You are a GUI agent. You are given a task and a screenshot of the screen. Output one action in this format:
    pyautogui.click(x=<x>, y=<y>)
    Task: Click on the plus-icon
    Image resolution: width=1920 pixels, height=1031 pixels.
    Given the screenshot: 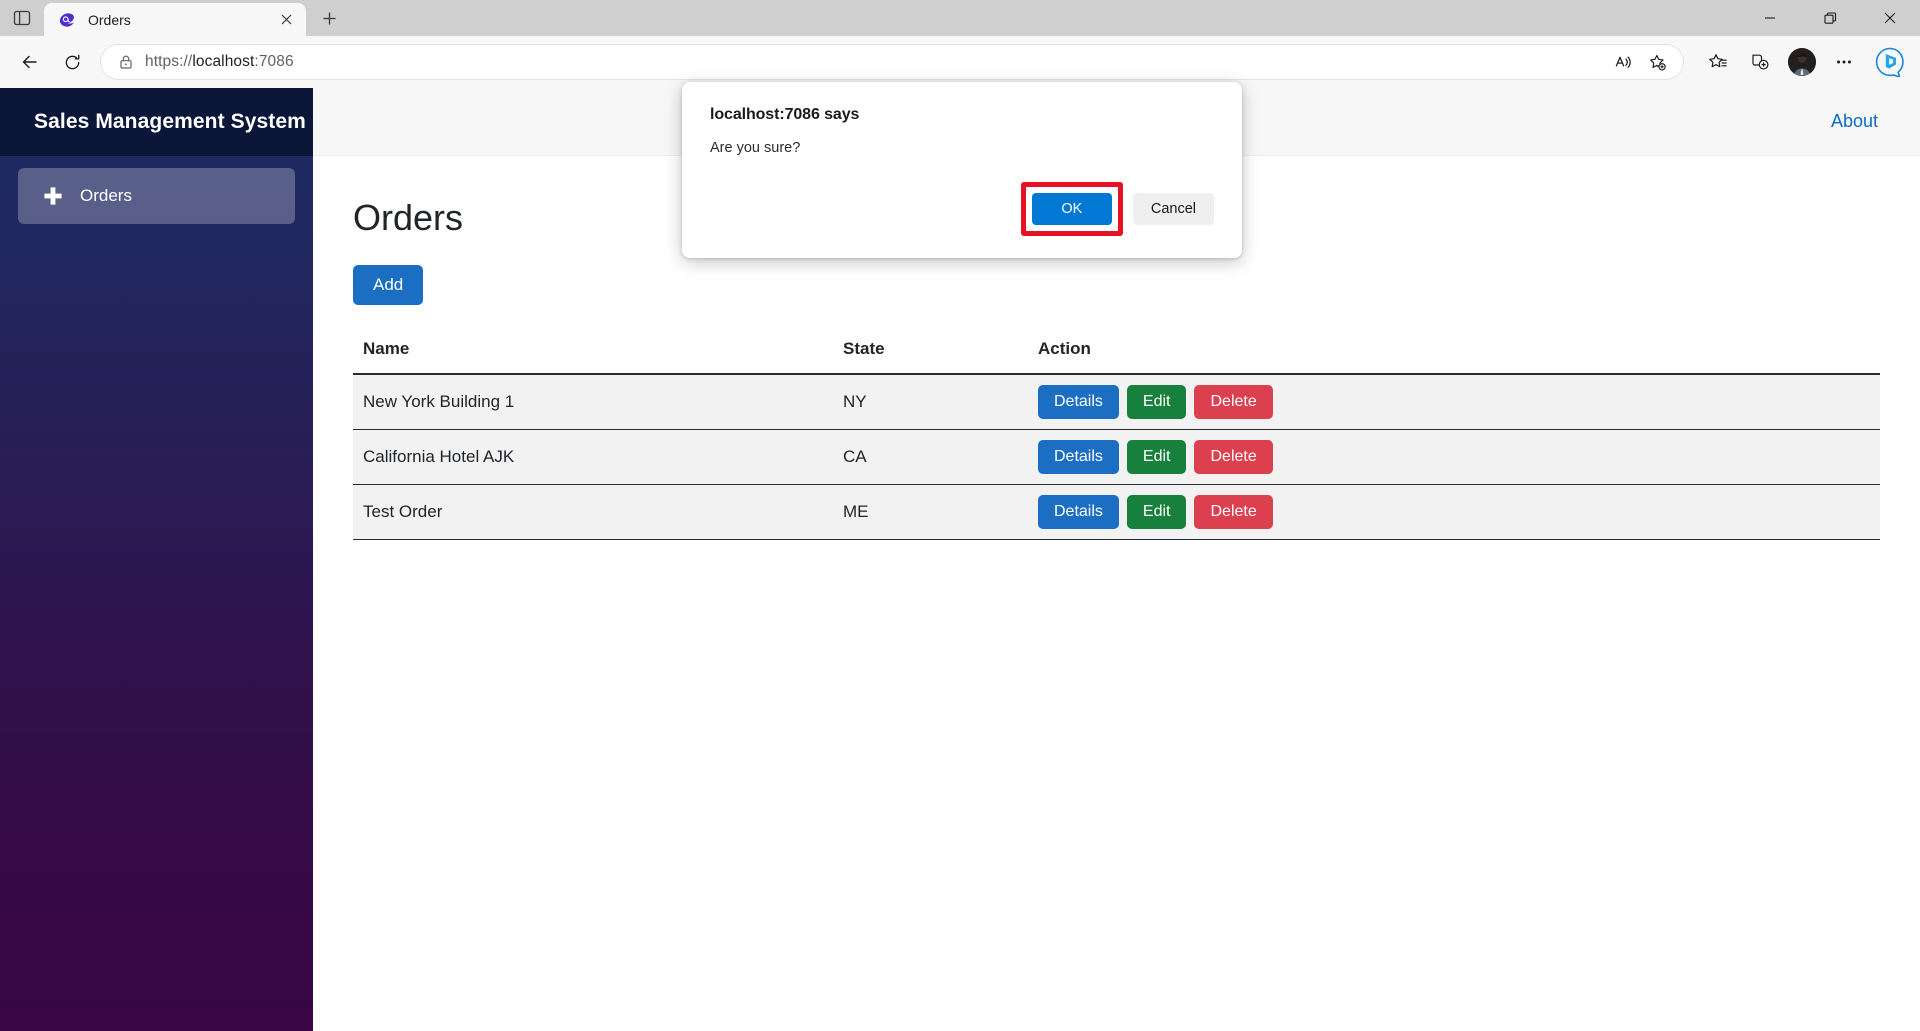 What is the action you would take?
    pyautogui.click(x=55, y=196)
    